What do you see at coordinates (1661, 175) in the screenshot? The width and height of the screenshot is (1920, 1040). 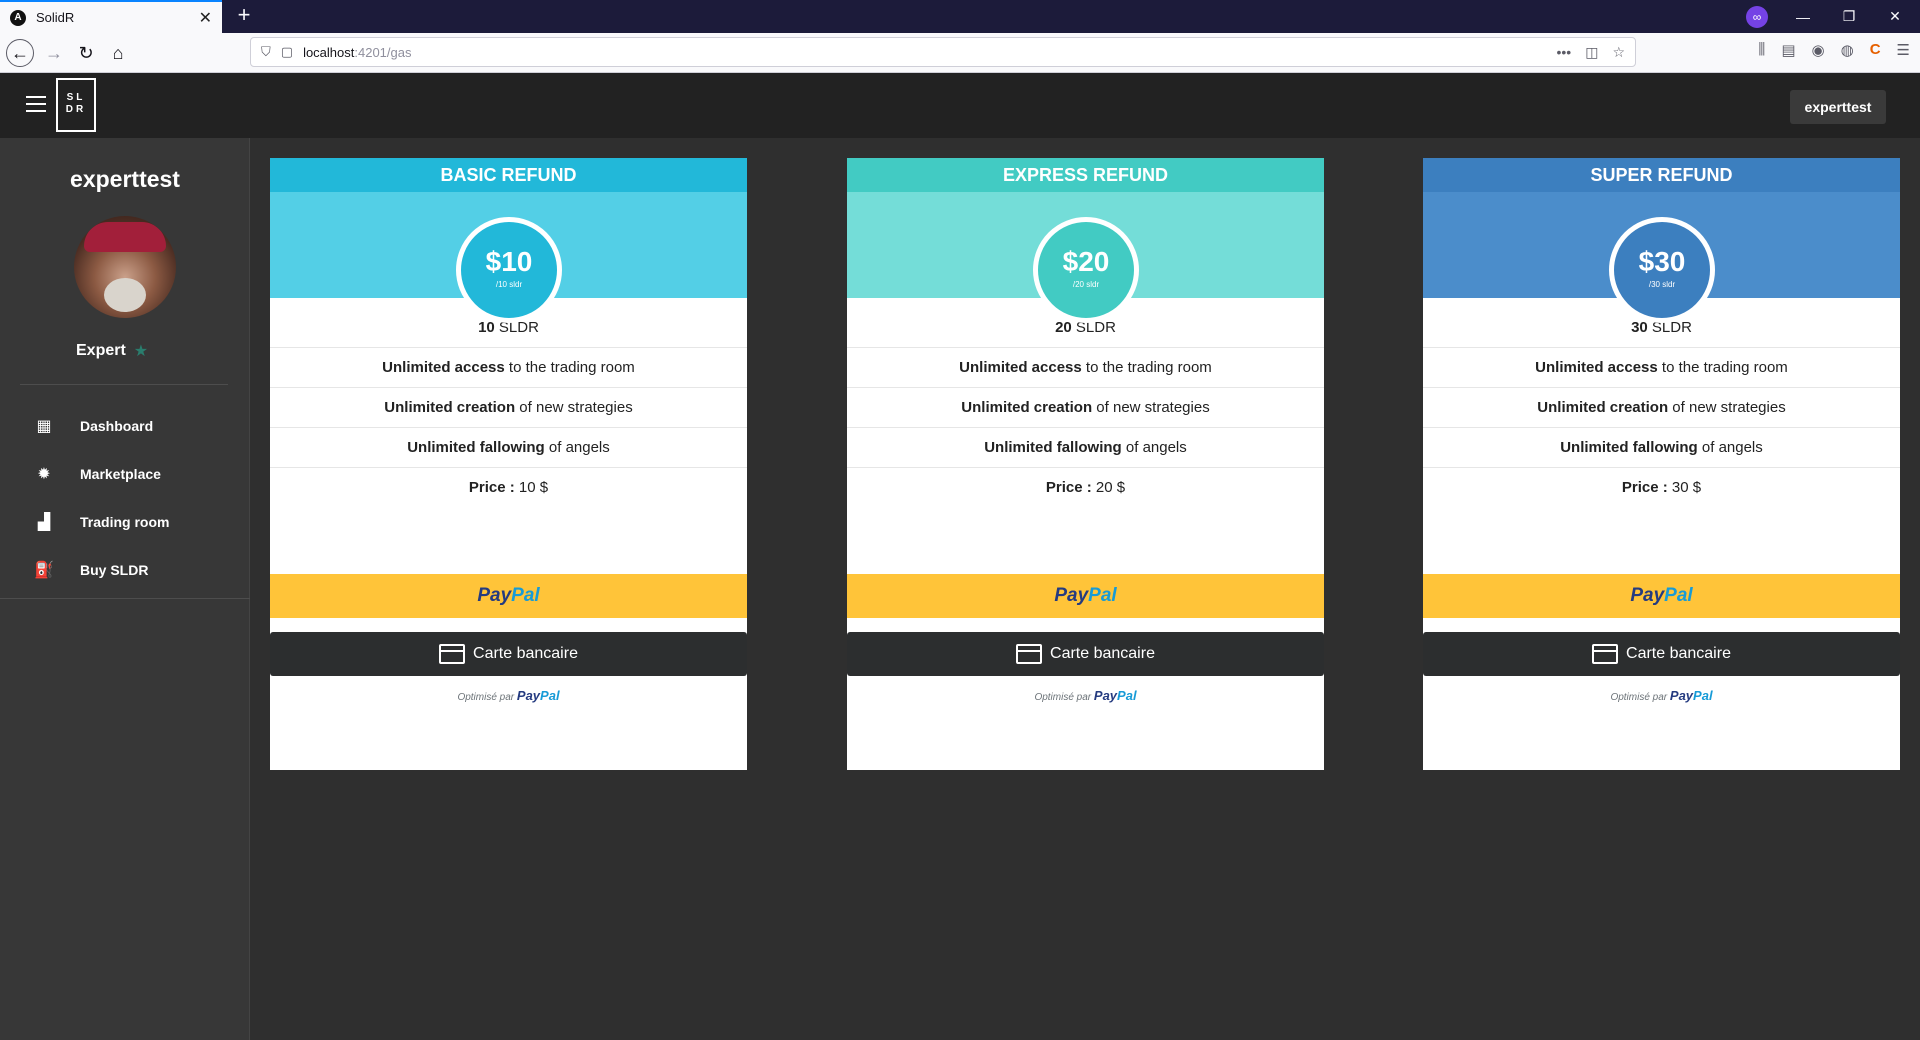 I see `card-title: SUPER REFUND` at bounding box center [1661, 175].